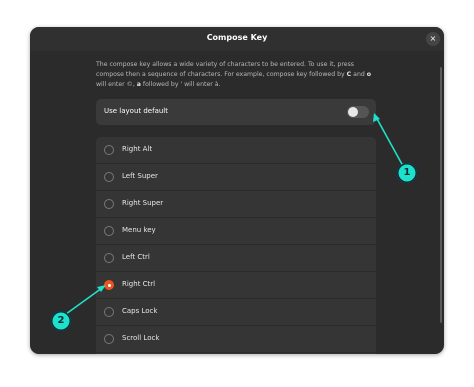 The width and height of the screenshot is (474, 387). What do you see at coordinates (236, 231) in the screenshot?
I see `option-menu-key: Menu key` at bounding box center [236, 231].